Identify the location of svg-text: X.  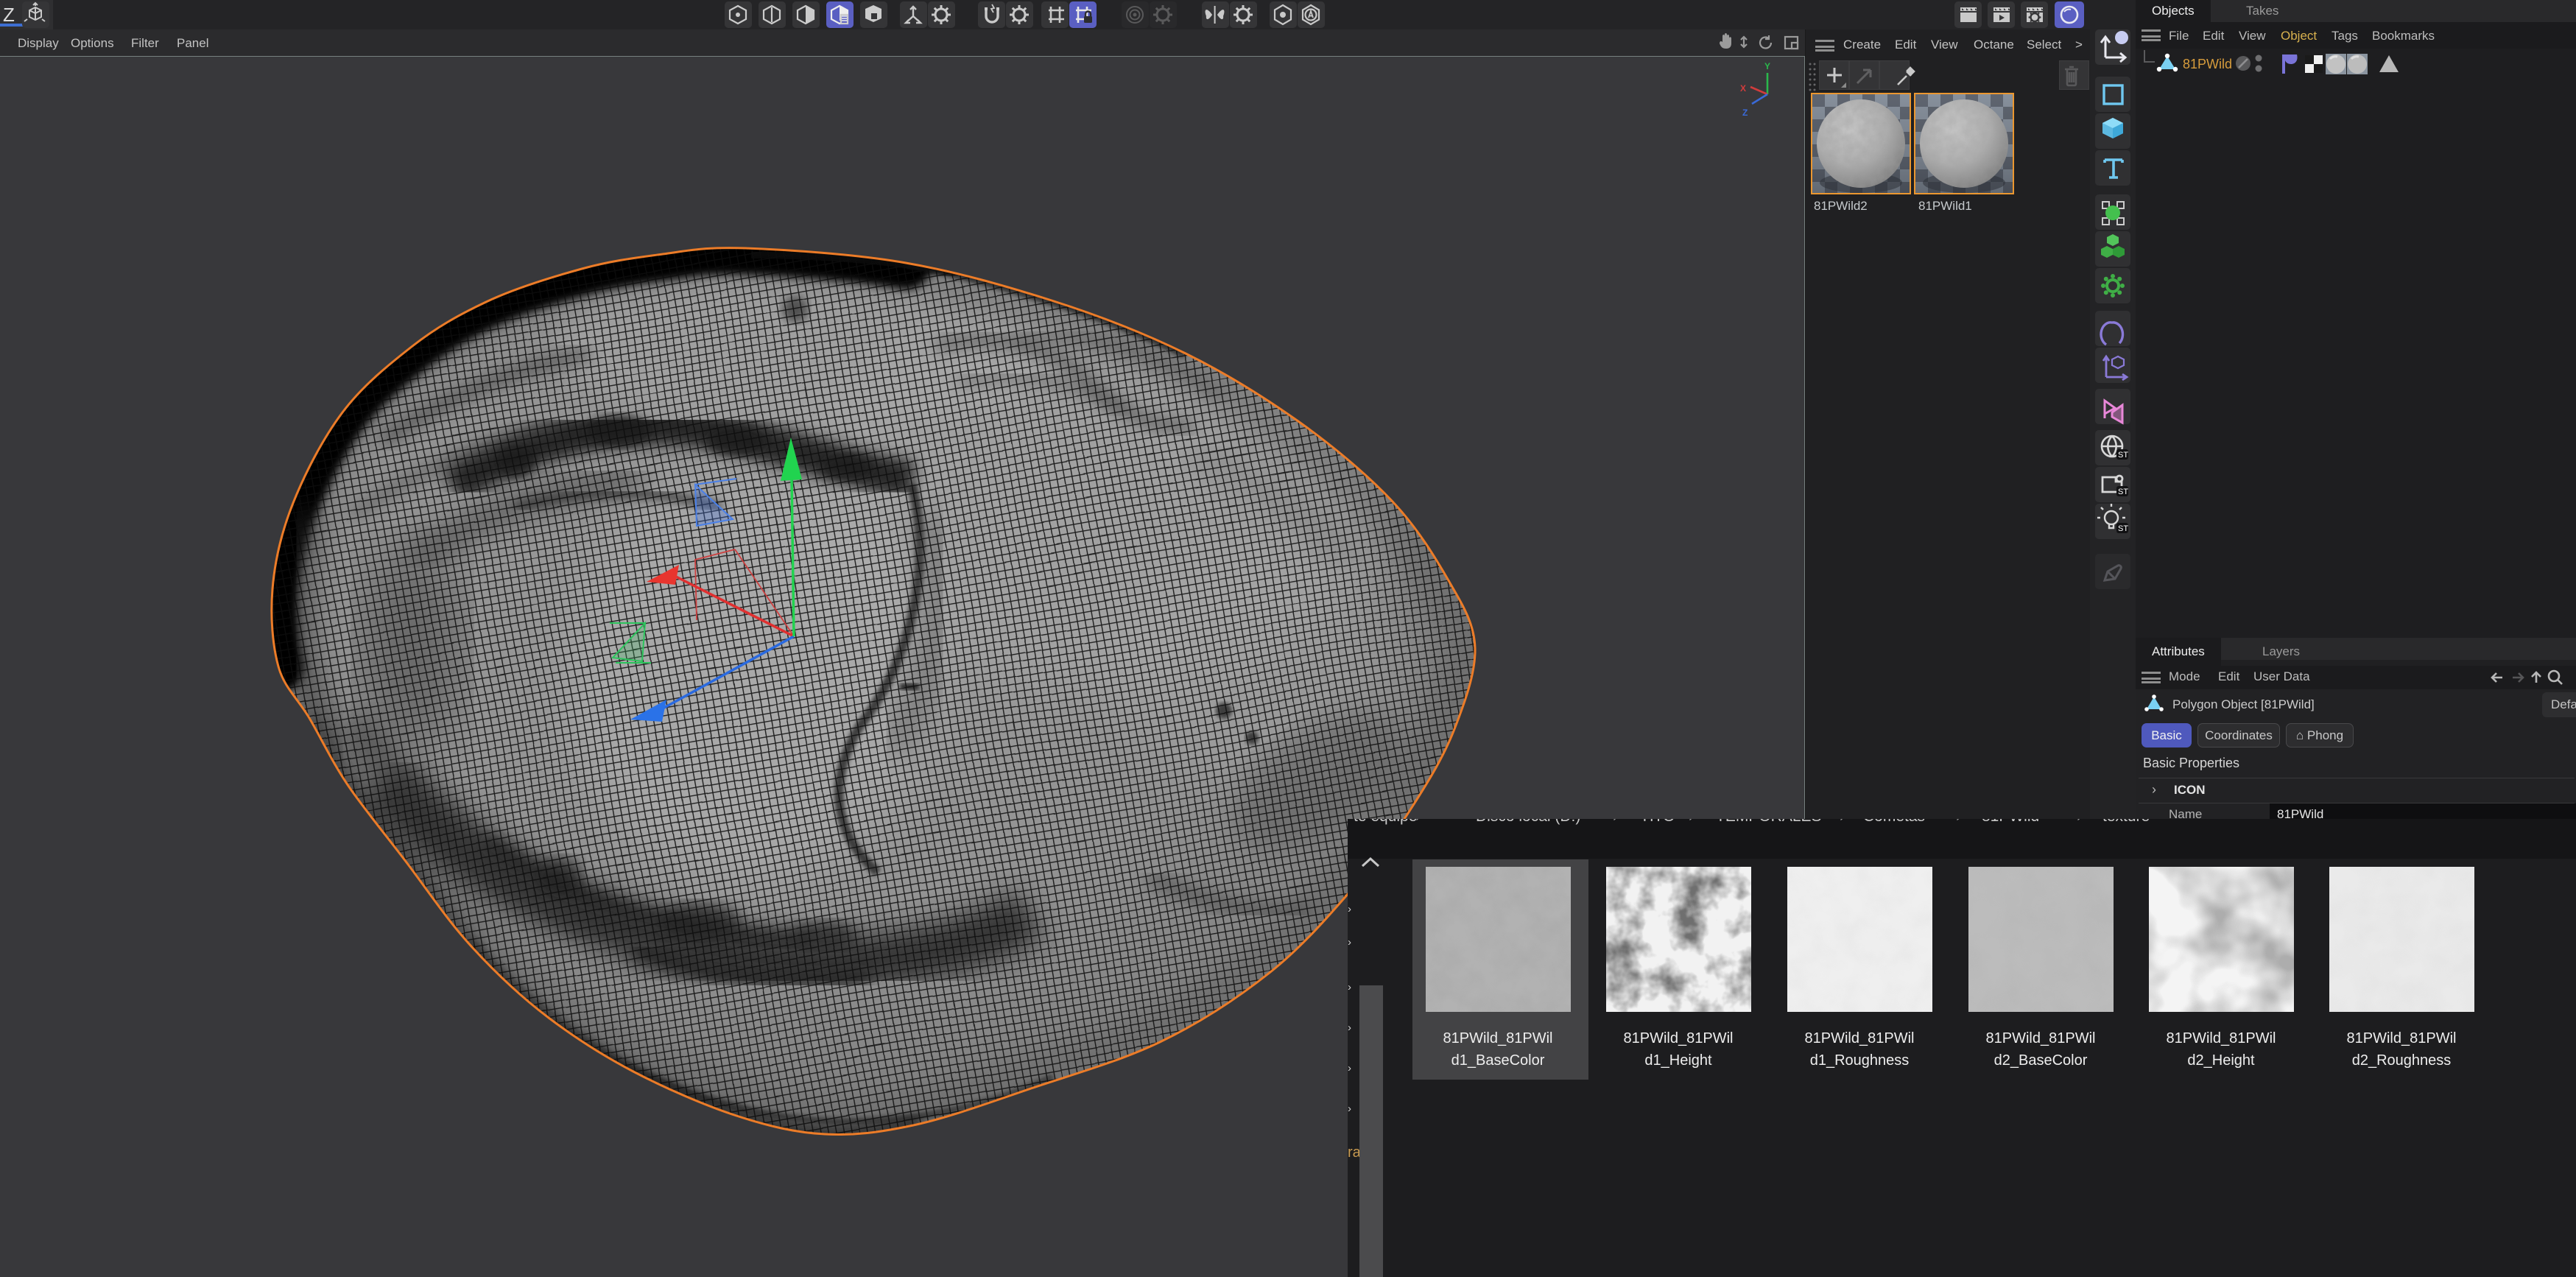
(1743, 88).